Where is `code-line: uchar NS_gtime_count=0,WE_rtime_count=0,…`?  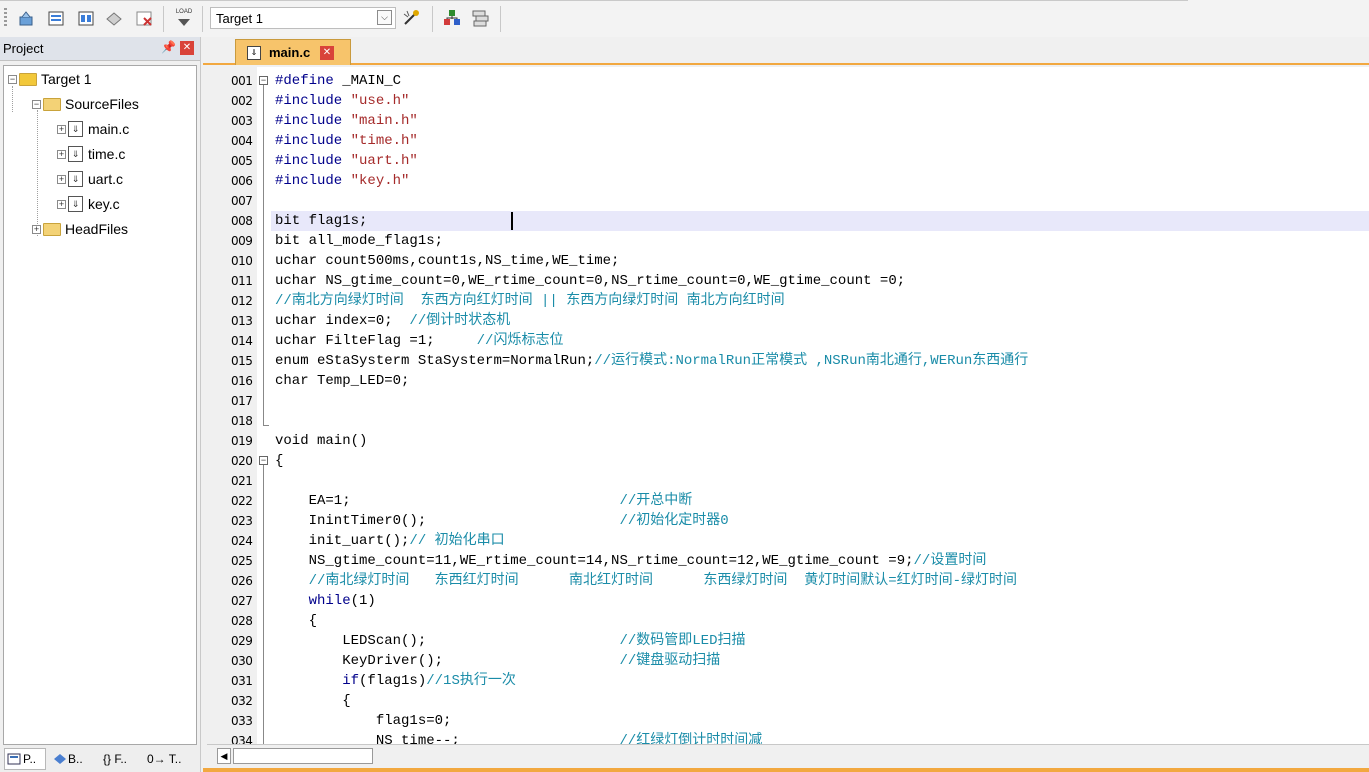 code-line: uchar NS_gtime_count=0,WE_rtime_count=0,… is located at coordinates (590, 281).